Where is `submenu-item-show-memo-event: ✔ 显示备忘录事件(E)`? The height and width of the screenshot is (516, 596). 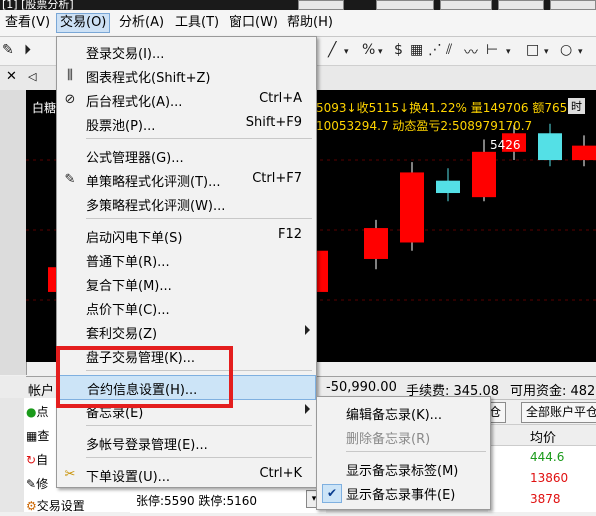
submenu-item-show-memo-event: ✔ 显示备忘录事件(E) is located at coordinates (403, 492).